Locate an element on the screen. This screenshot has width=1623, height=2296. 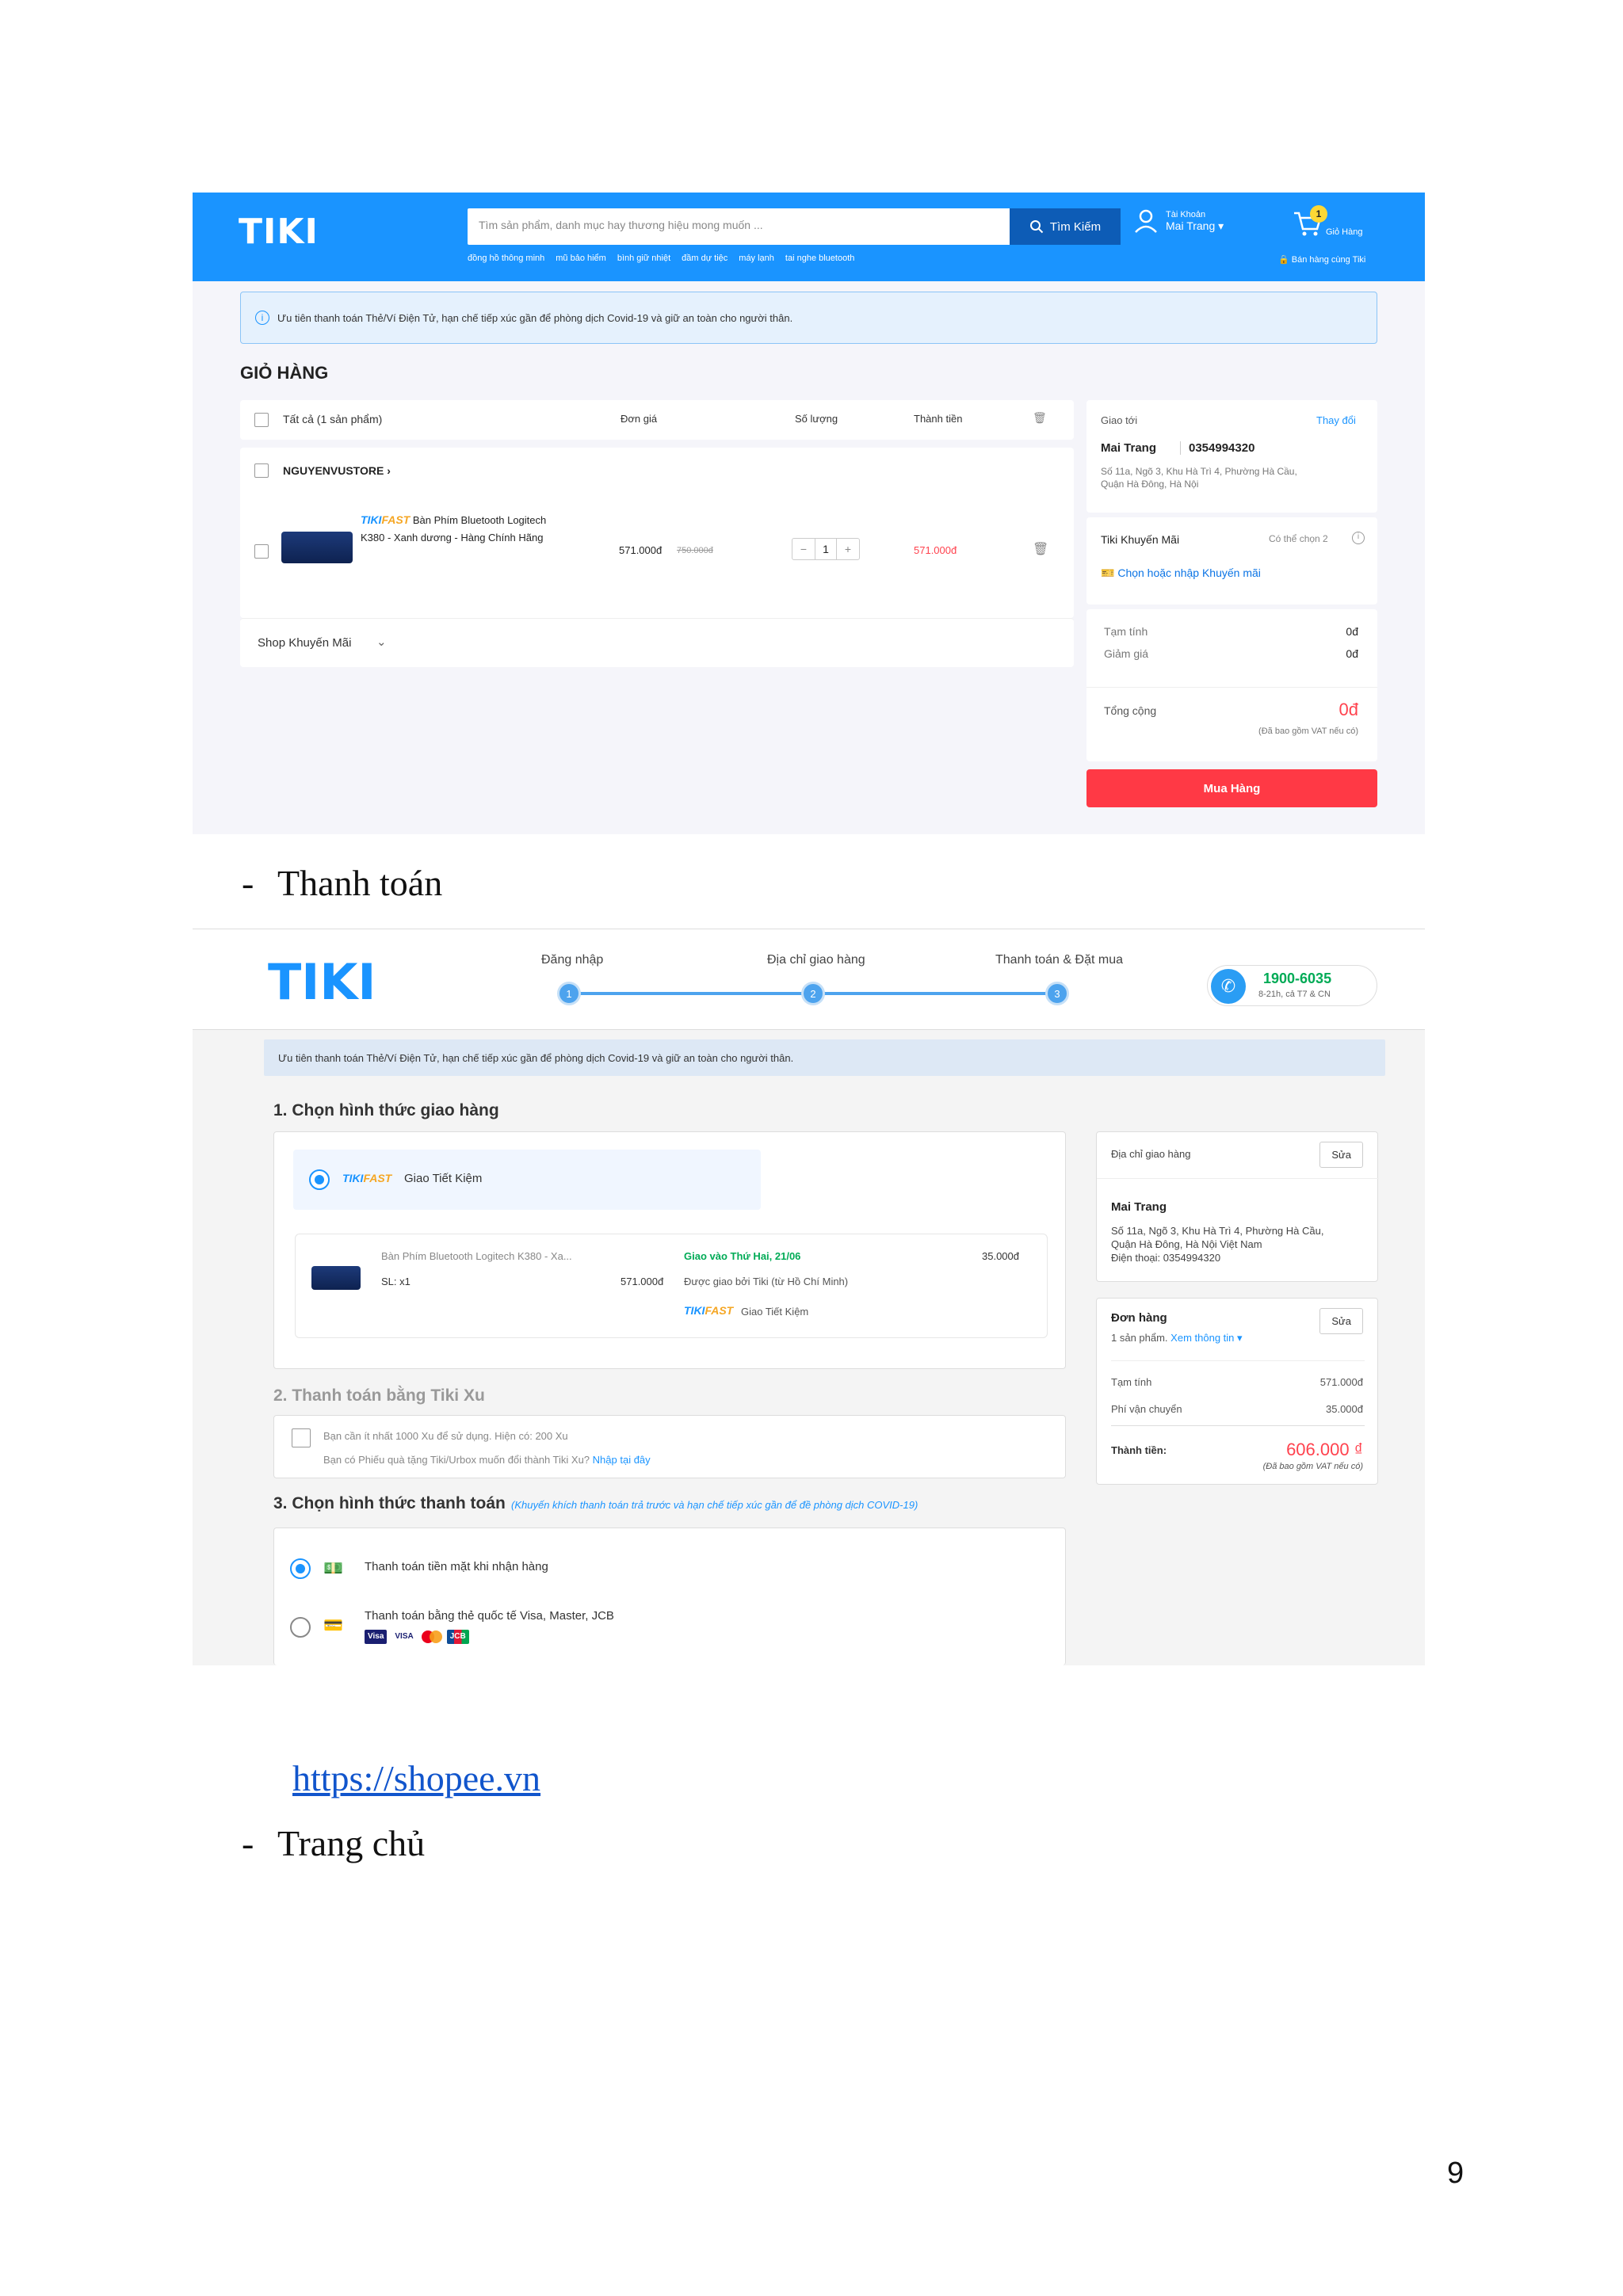
shipping-fee: 35.000đ is located at coordinates (1000, 1256).